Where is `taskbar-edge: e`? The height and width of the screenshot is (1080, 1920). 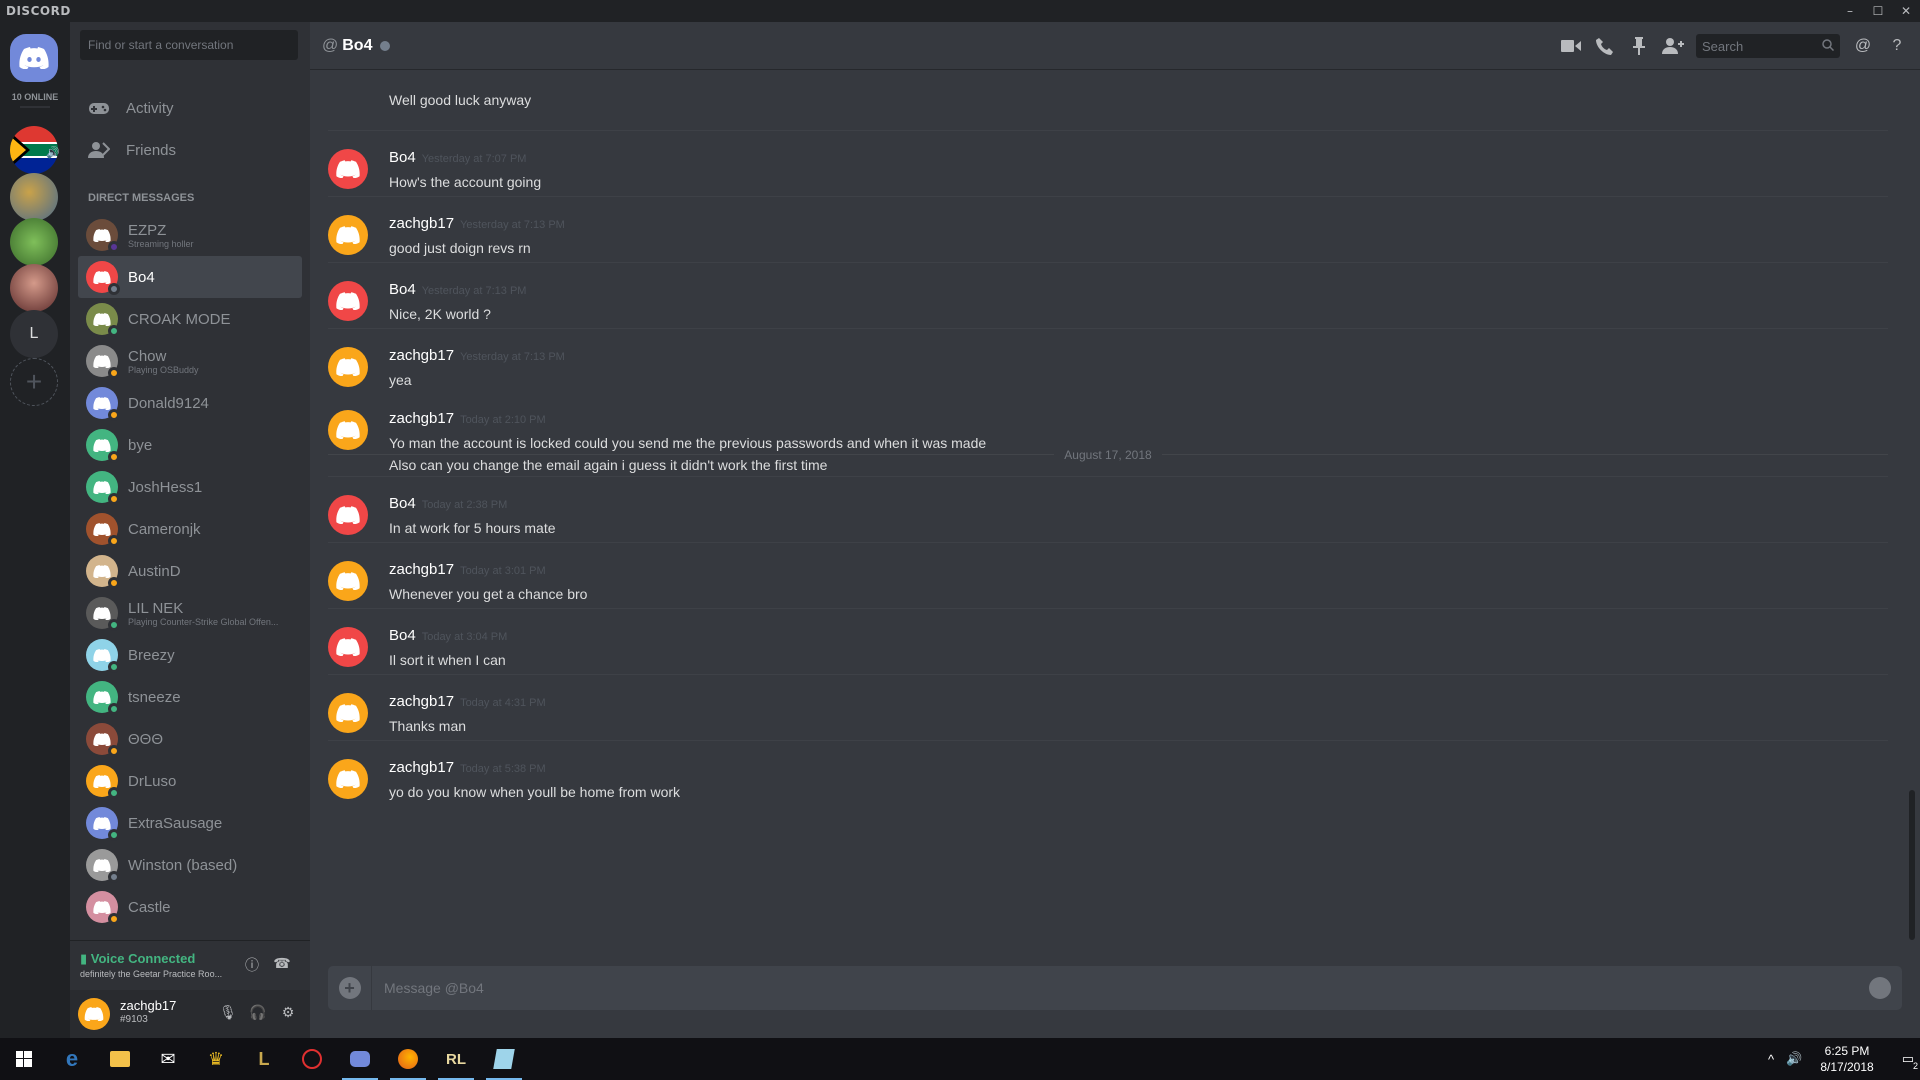
taskbar-edge: e is located at coordinates (72, 1059).